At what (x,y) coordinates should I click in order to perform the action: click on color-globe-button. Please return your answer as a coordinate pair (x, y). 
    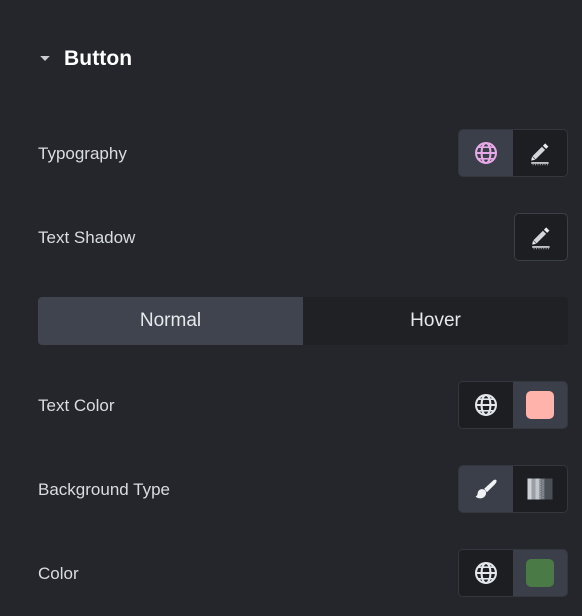
    Looking at the image, I should click on (486, 573).